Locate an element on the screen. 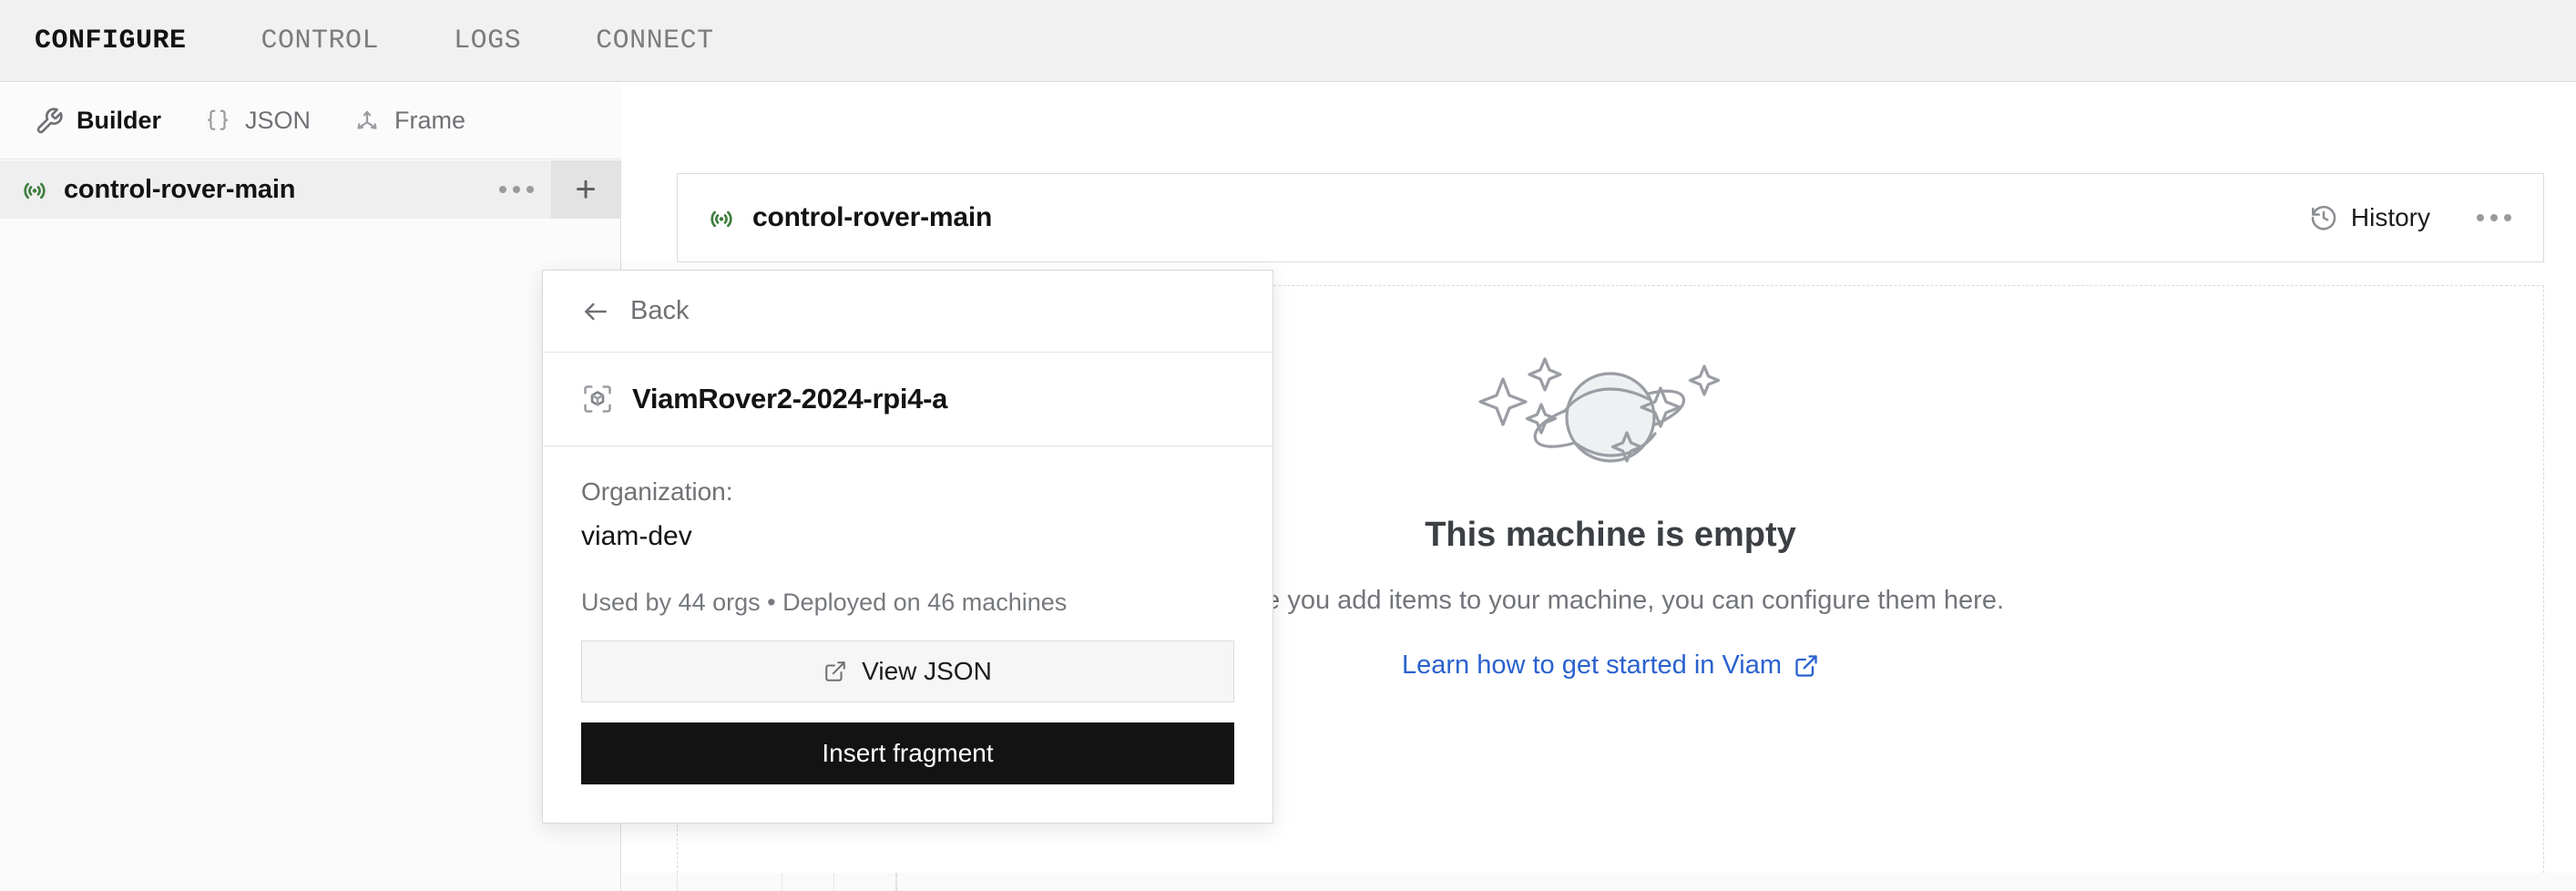 The height and width of the screenshot is (891, 2576). tab-frame: Frame is located at coordinates (409, 121).